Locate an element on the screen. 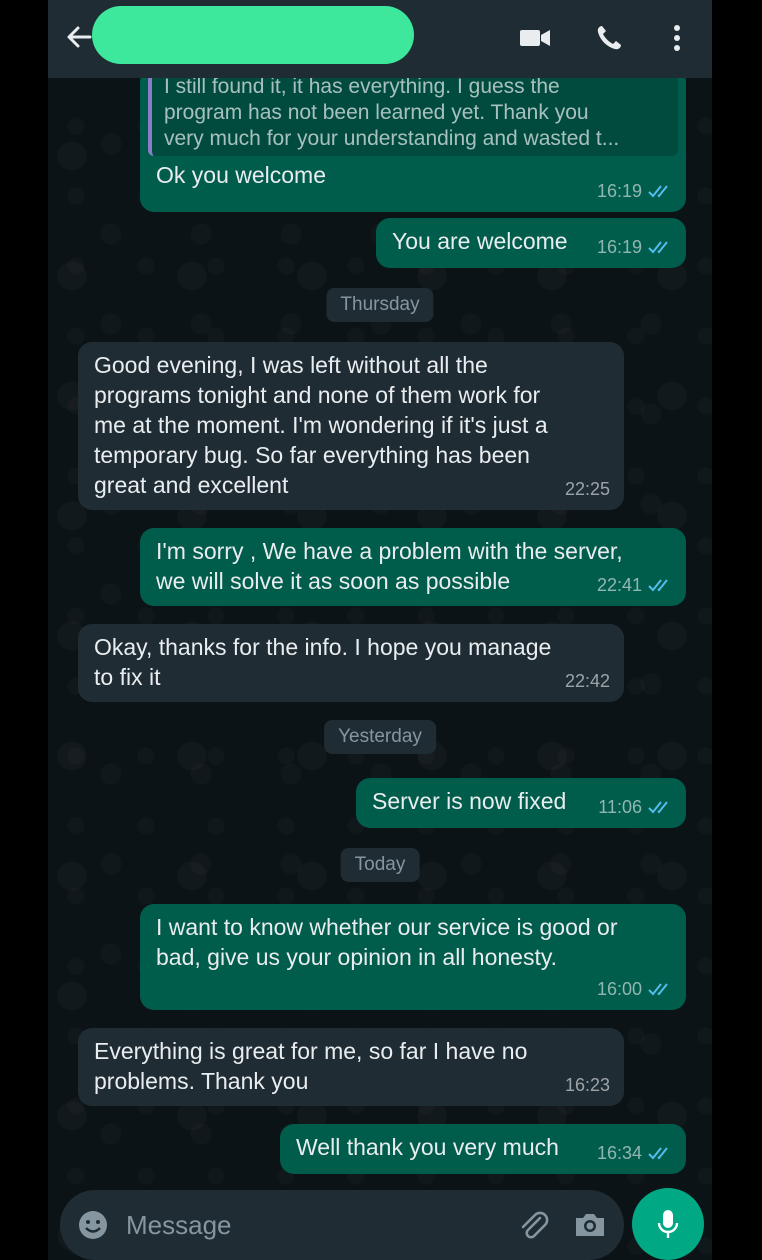 Image resolution: width=762 pixels, height=1260 pixels. message-outgoing: Server is now fixed 11:06 is located at coordinates (521, 803).